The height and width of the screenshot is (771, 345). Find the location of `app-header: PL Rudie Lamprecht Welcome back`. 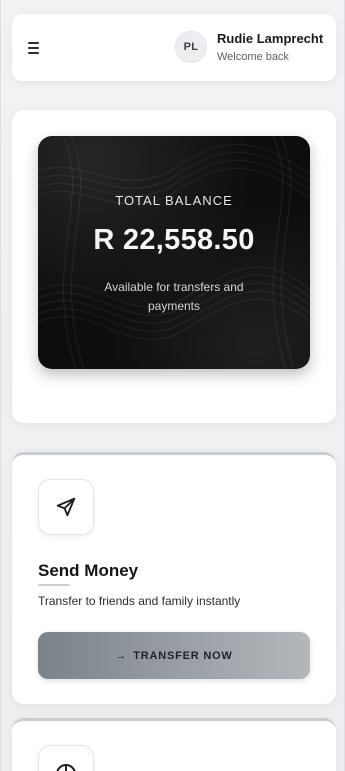

app-header: PL Rudie Lamprecht Welcome back is located at coordinates (174, 47).